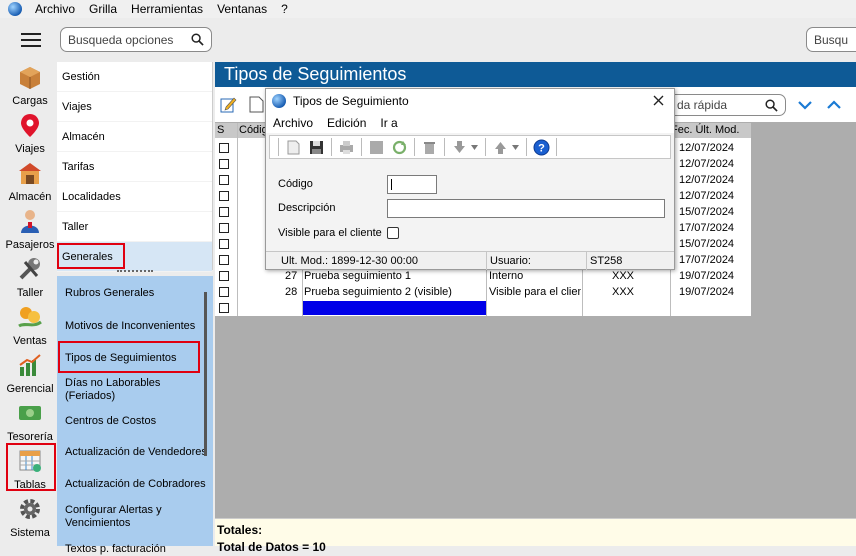  I want to click on submenu-actualizacion-cobradores: Actualización de Cobradores, so click(135, 484).